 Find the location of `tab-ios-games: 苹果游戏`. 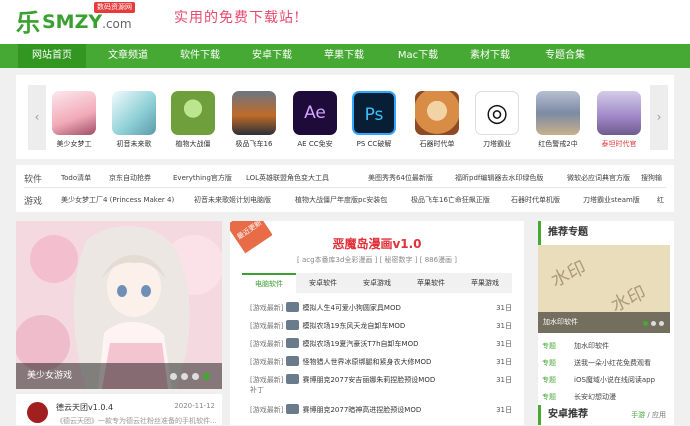

tab-ios-games: 苹果游戏 is located at coordinates (485, 283).